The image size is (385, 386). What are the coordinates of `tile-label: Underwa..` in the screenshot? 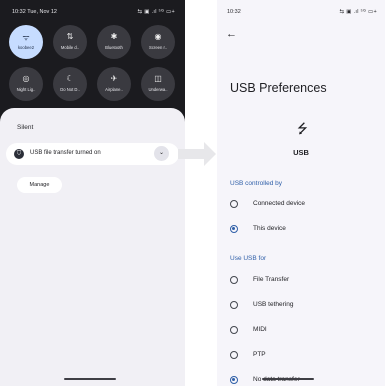 It's located at (158, 89).